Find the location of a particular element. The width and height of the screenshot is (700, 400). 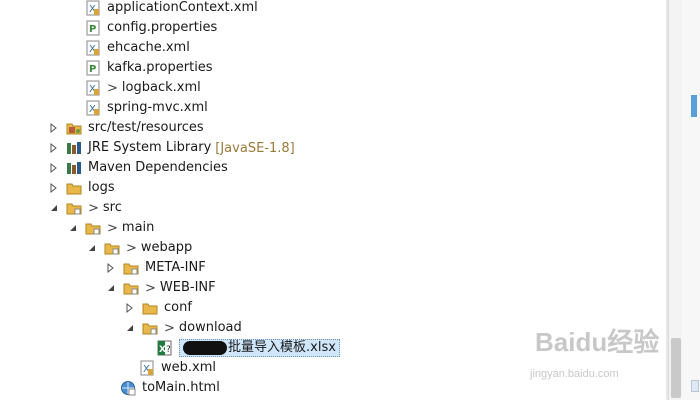

tree-item-spring-mvc-xml: X spring-mvc.xml is located at coordinates (146, 108).